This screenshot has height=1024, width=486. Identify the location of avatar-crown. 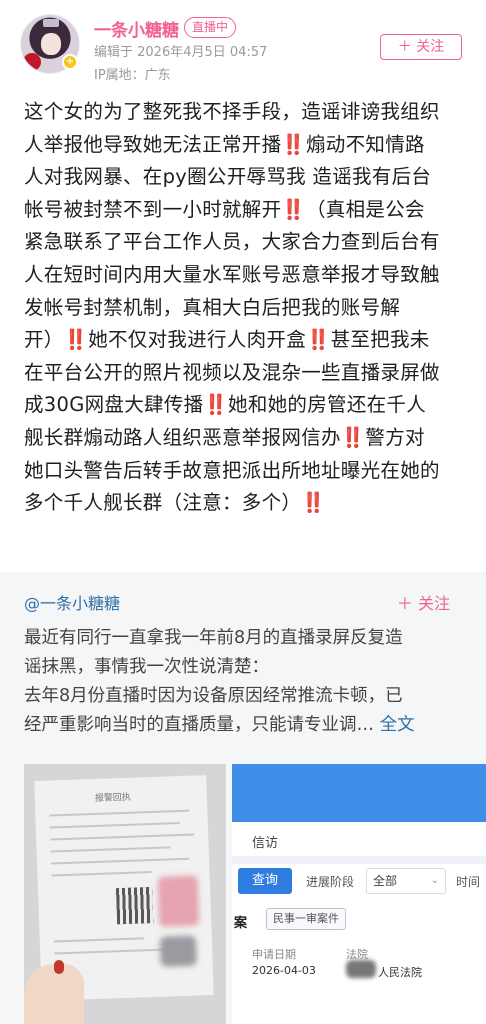
(51, 23).